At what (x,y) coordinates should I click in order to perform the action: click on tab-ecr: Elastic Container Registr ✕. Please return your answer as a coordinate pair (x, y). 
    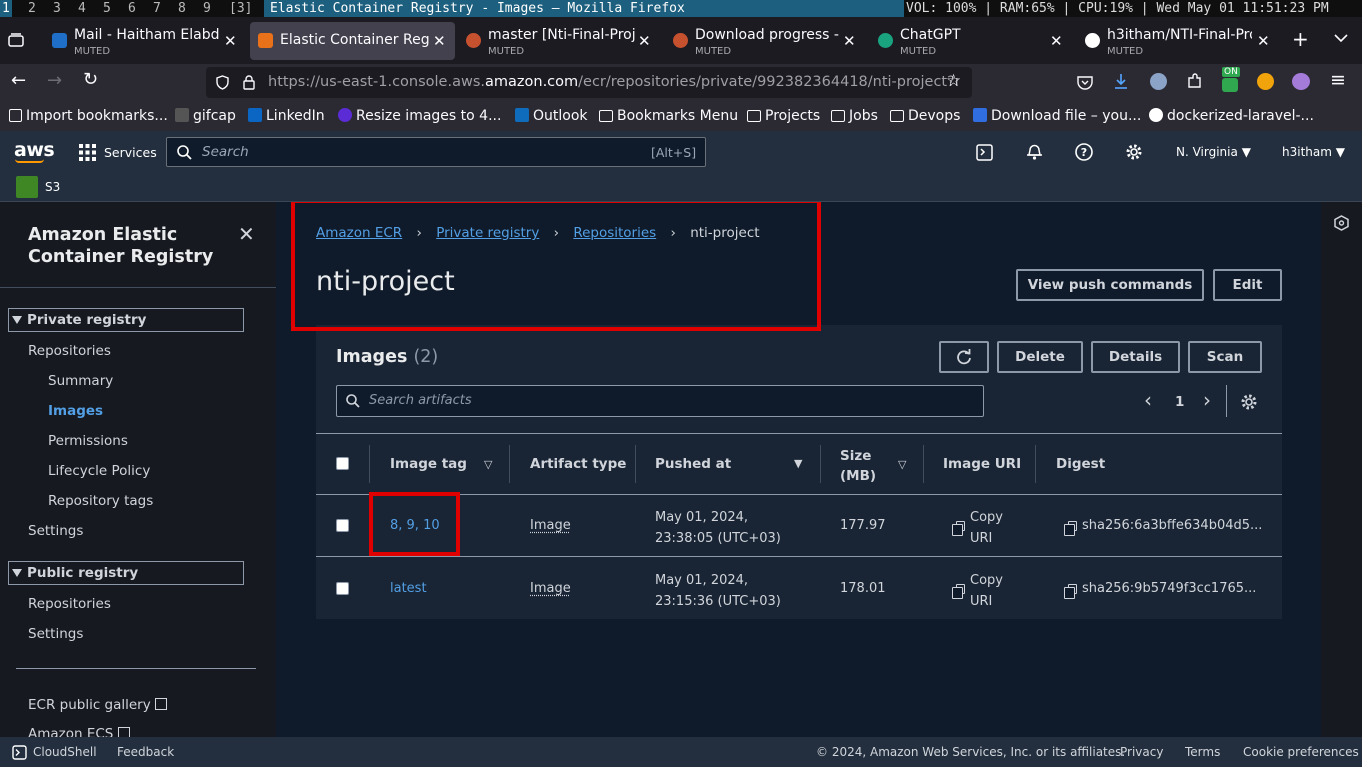
    Looking at the image, I should click on (352, 41).